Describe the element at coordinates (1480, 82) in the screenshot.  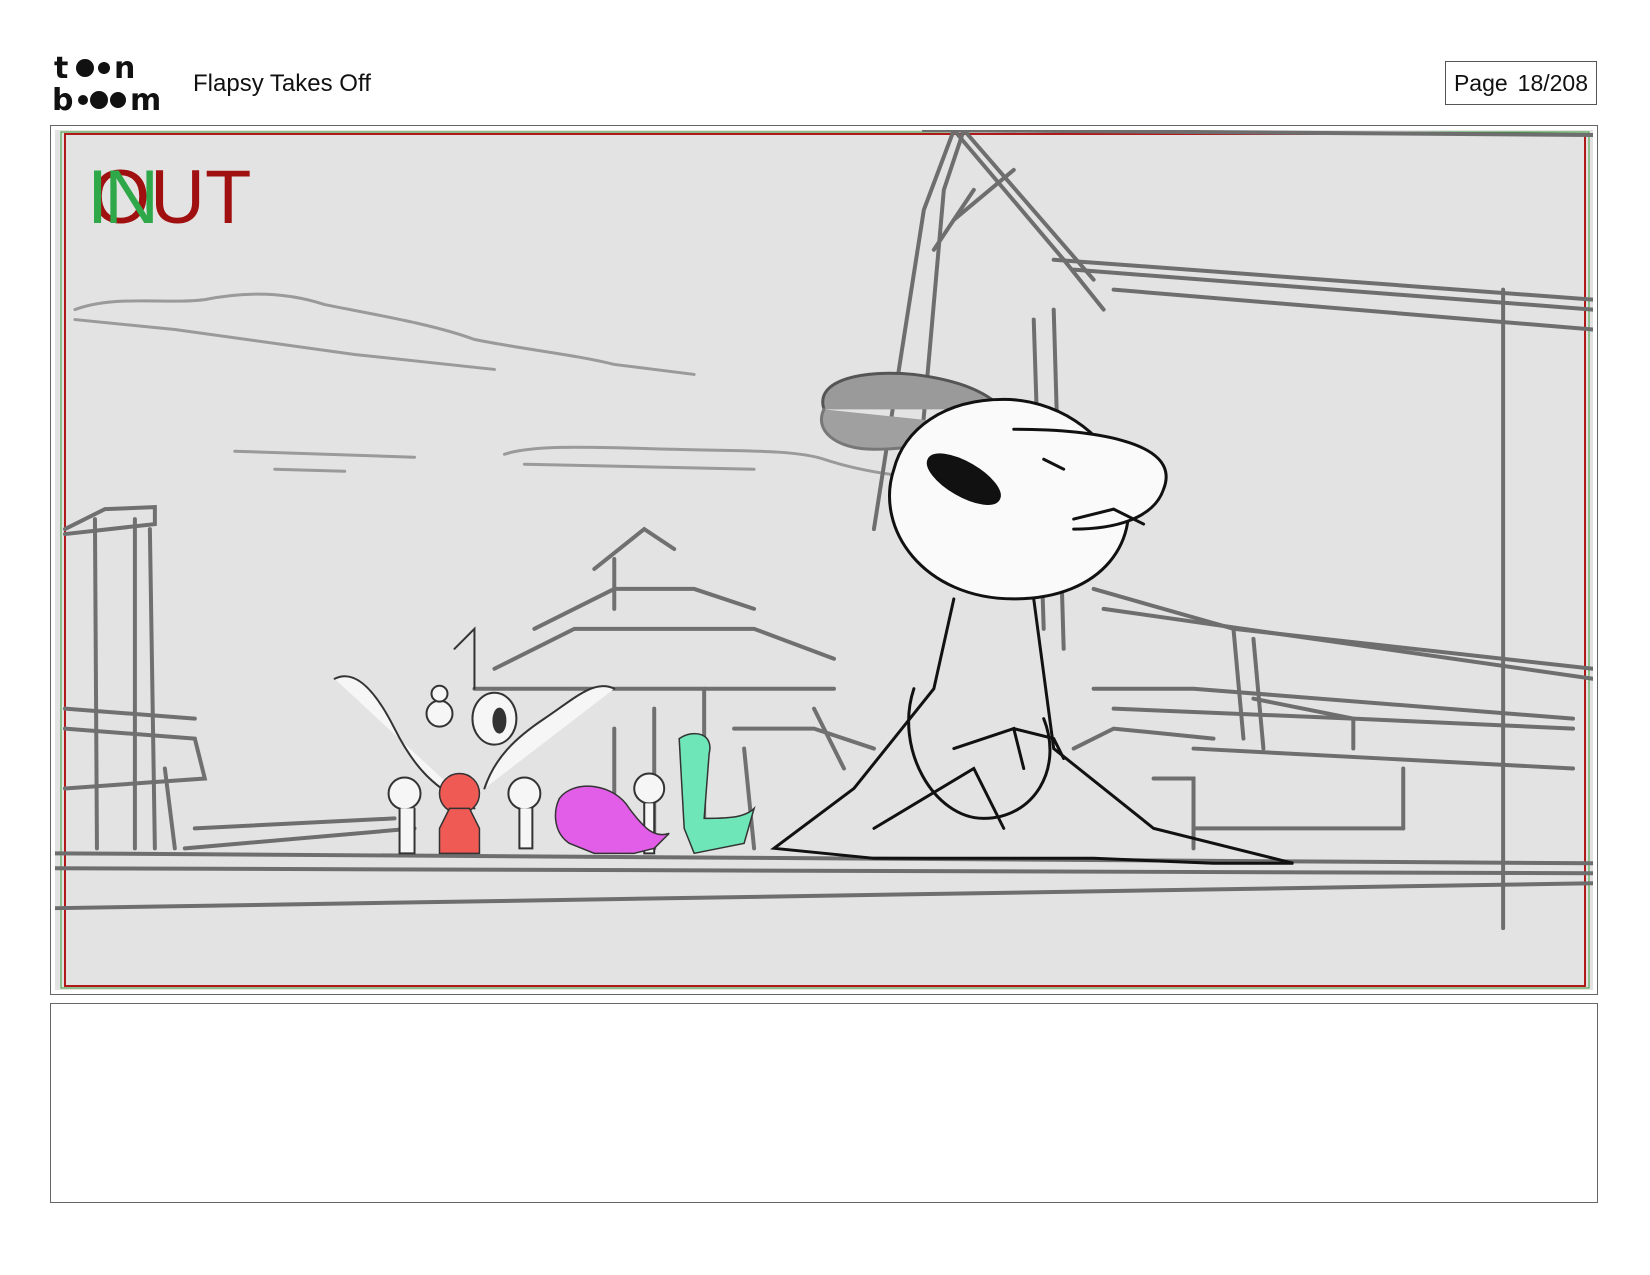
I see `page-label: Page` at that location.